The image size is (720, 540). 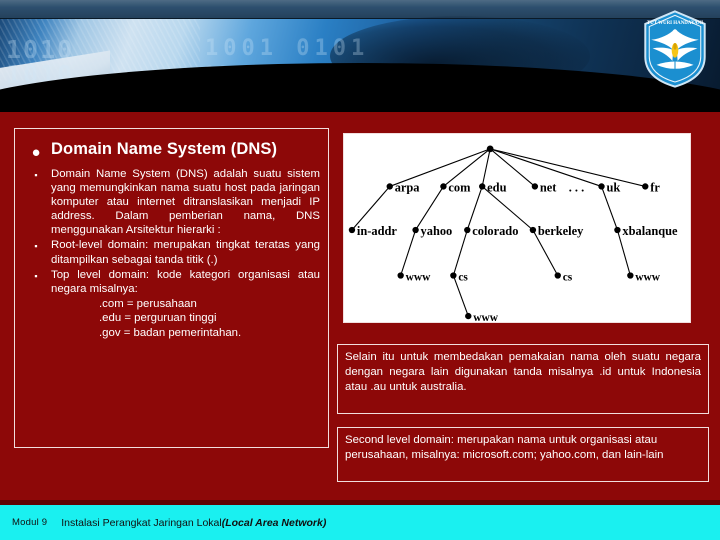 What do you see at coordinates (548, 187) in the screenshot?
I see `label-net: net` at bounding box center [548, 187].